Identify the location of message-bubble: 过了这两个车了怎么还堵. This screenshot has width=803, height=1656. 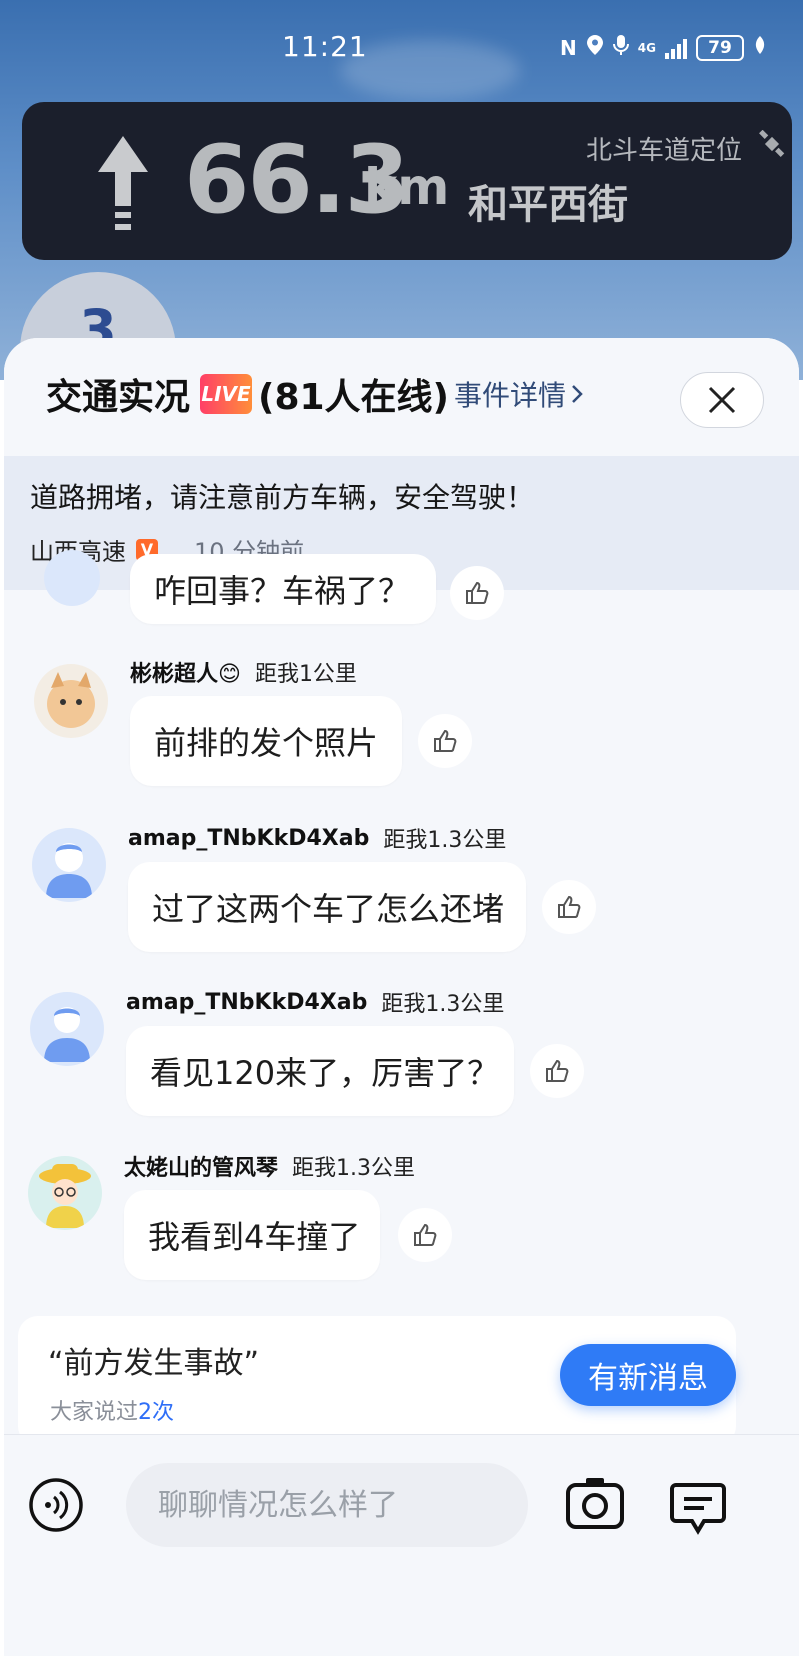
(327, 907).